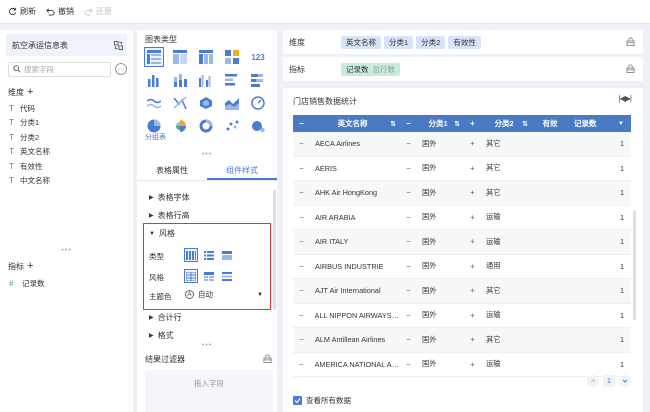 The image size is (650, 412). Describe the element at coordinates (60, 11) in the screenshot. I see `undo-button: 撤销` at that location.